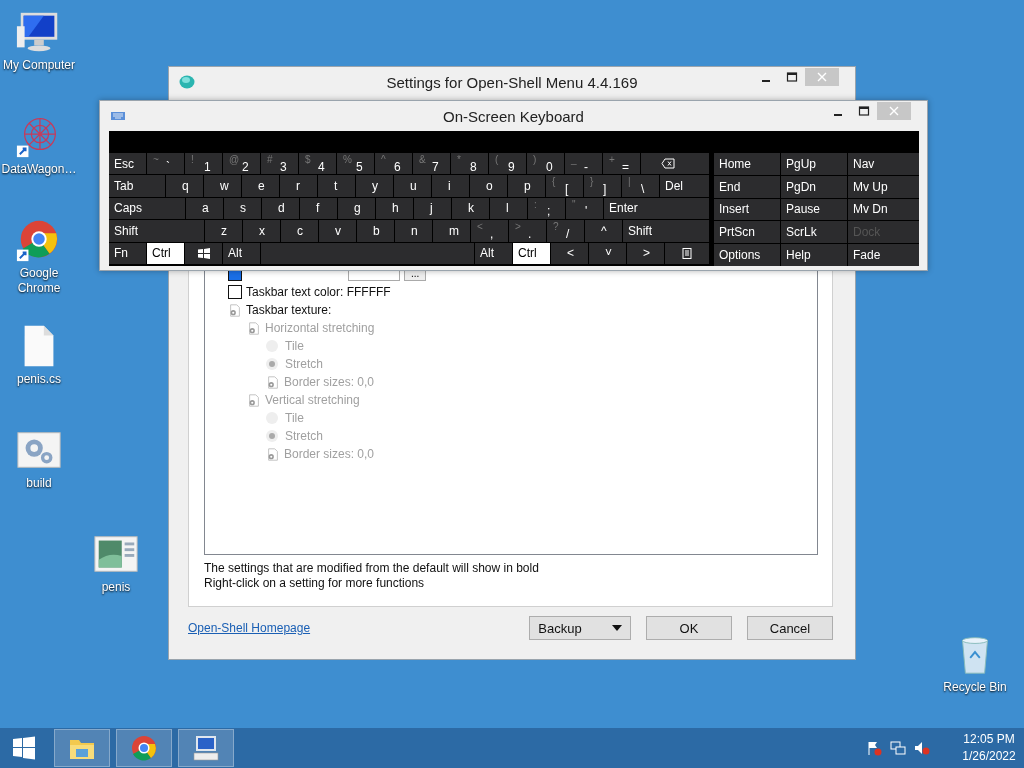 The height and width of the screenshot is (768, 1024). I want to click on keyboard-key: Help, so click(814, 255).